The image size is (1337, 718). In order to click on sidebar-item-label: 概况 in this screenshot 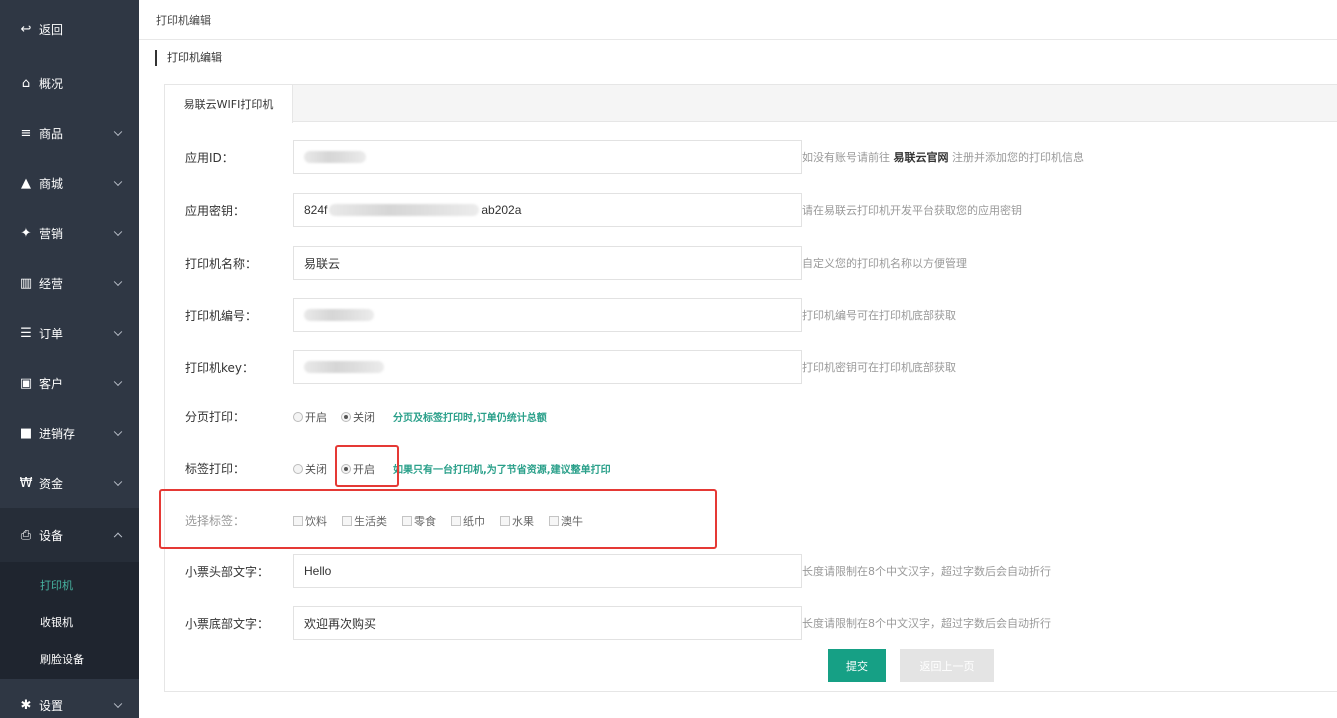, I will do `click(51, 83)`.